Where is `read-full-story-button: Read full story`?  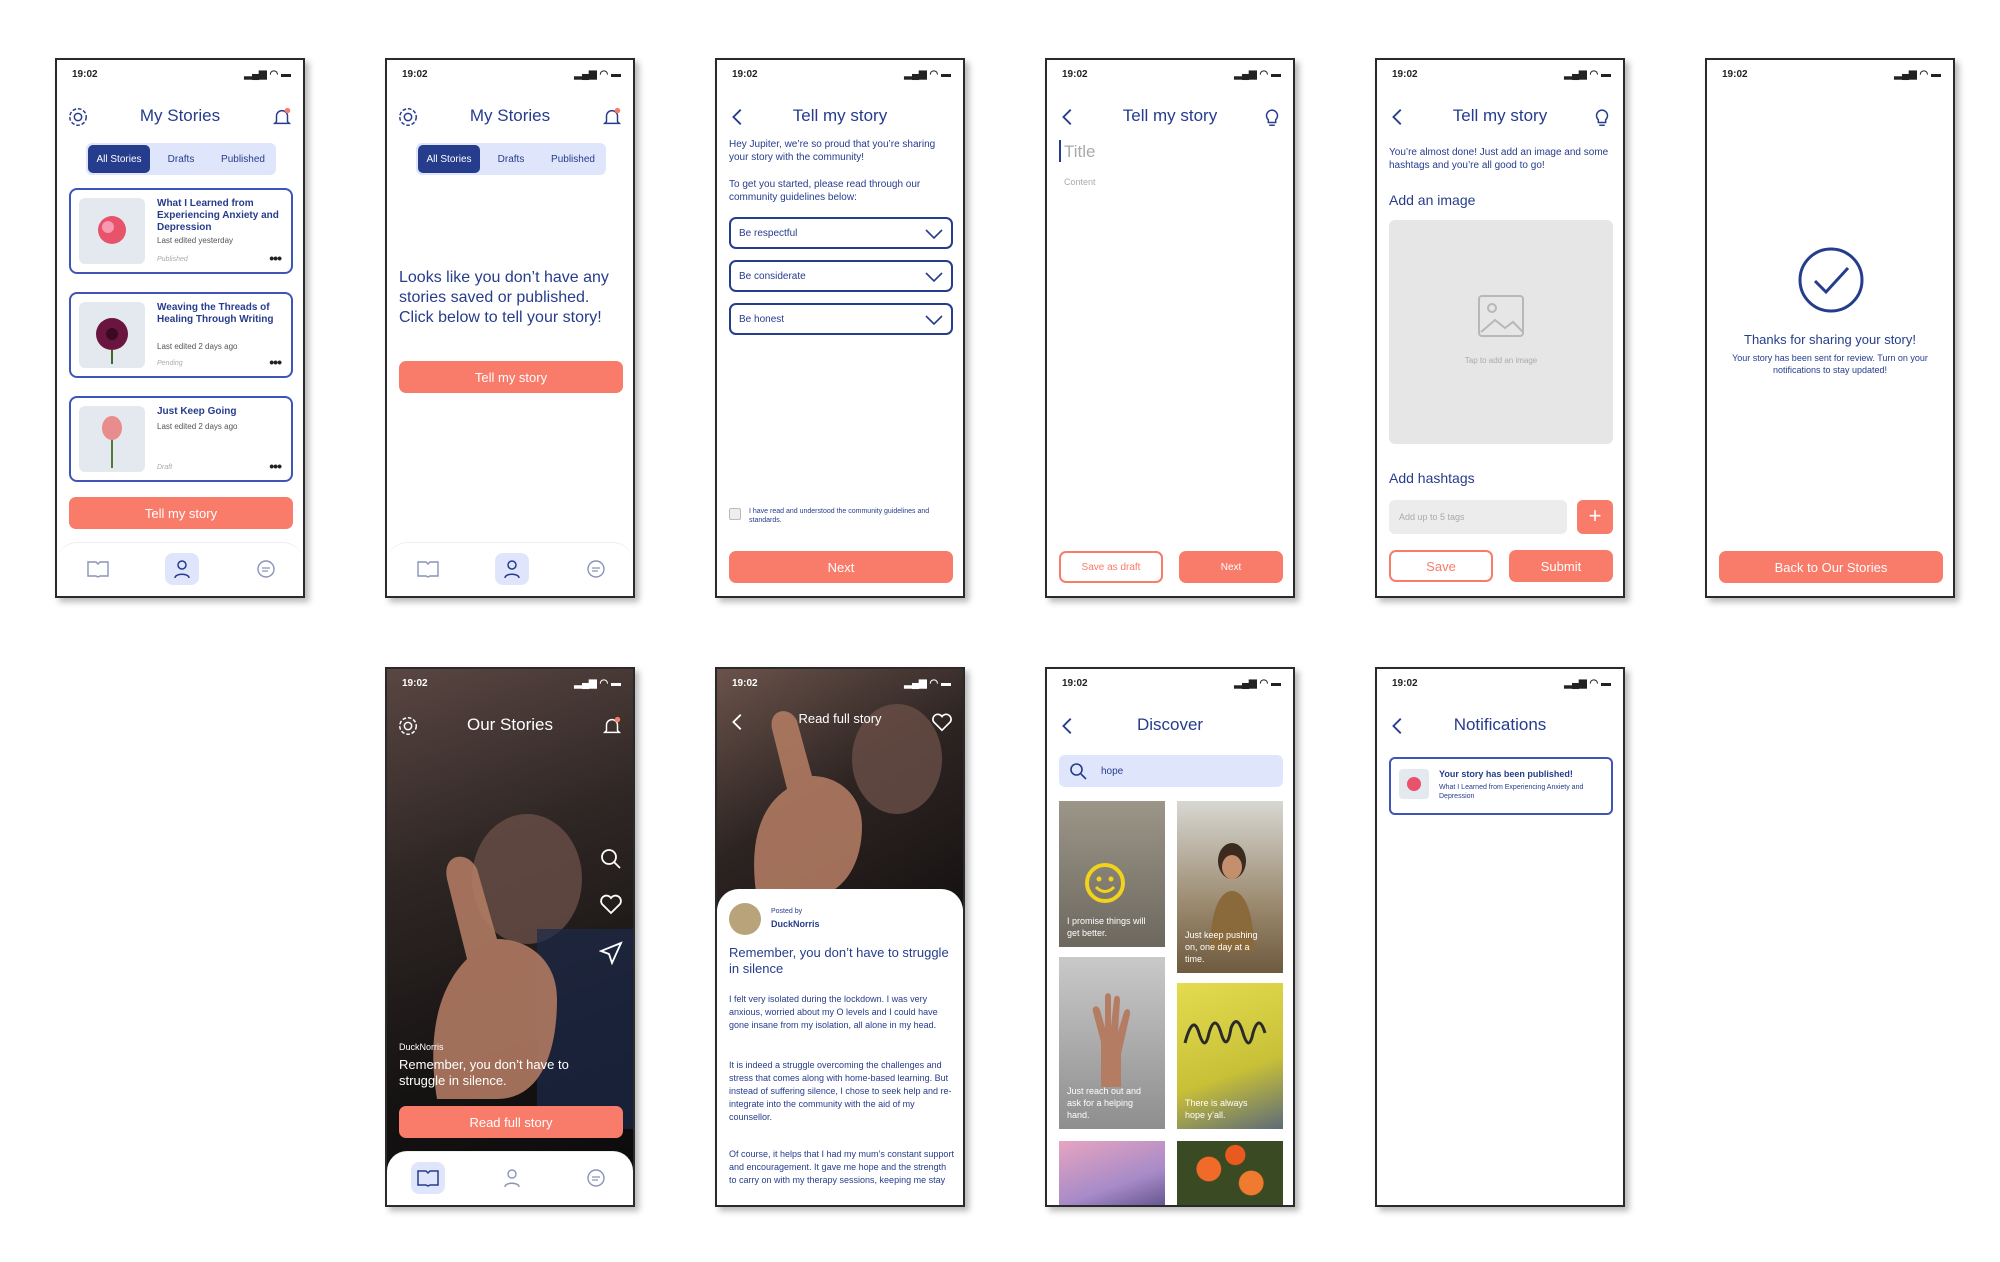
read-full-story-button: Read full story is located at coordinates (511, 1122).